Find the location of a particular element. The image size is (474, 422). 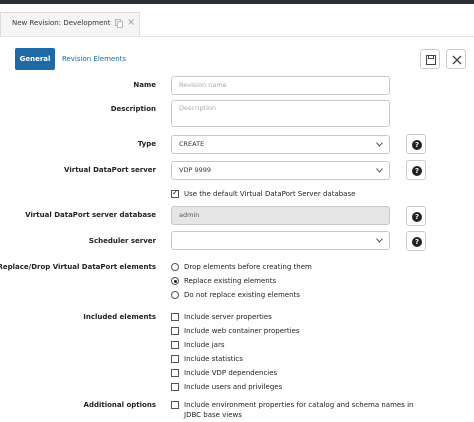

included-option: Include server properties is located at coordinates (221, 318).